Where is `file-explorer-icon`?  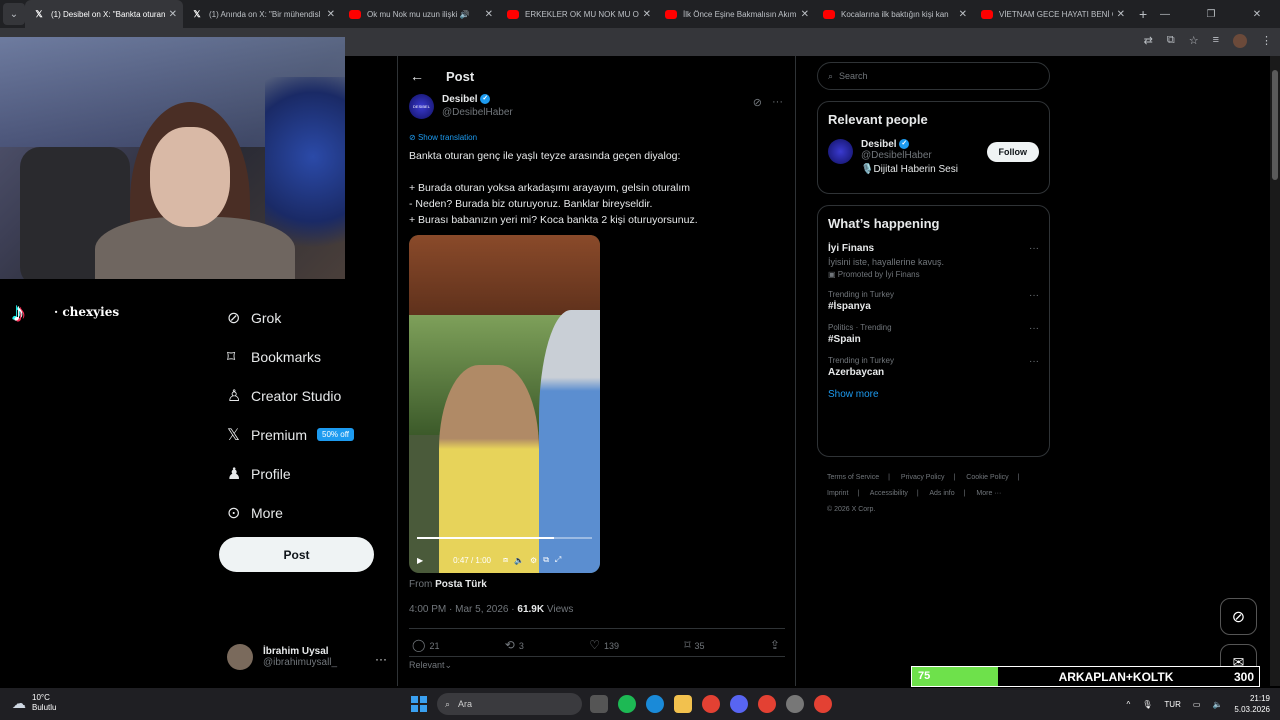
file-explorer-icon is located at coordinates (683, 704).